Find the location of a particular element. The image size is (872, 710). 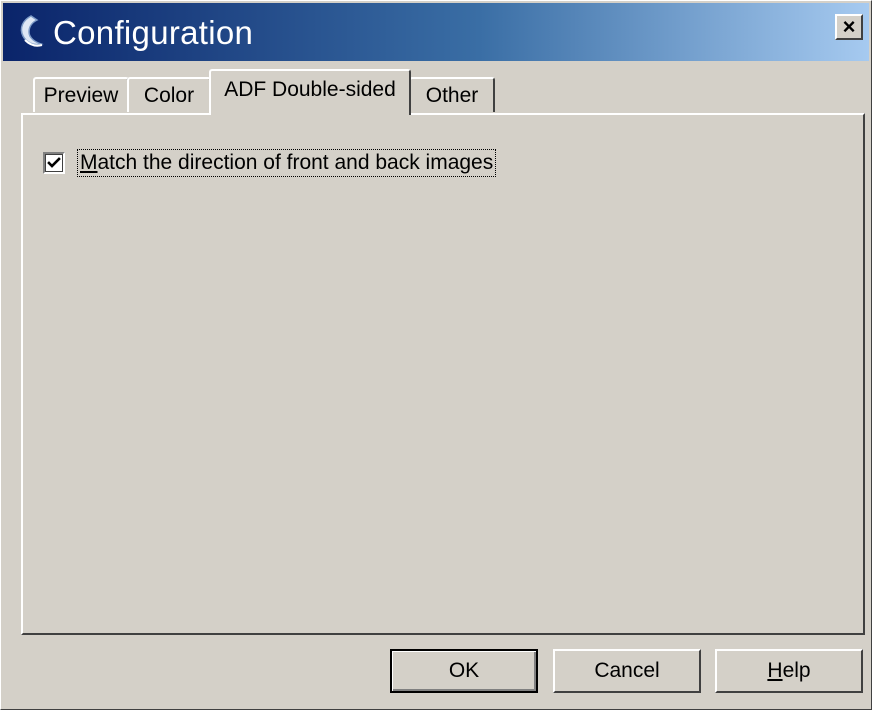

tab-adf-double-sided-label: ADF Double-sided is located at coordinates (310, 89).